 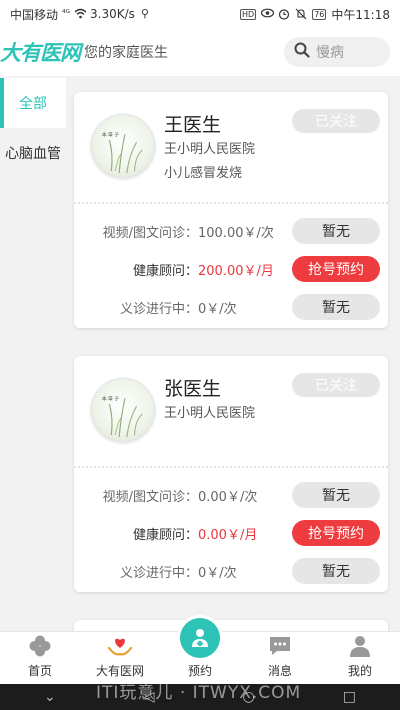 What do you see at coordinates (360, 14) in the screenshot?
I see `clock: 中午11:18` at bounding box center [360, 14].